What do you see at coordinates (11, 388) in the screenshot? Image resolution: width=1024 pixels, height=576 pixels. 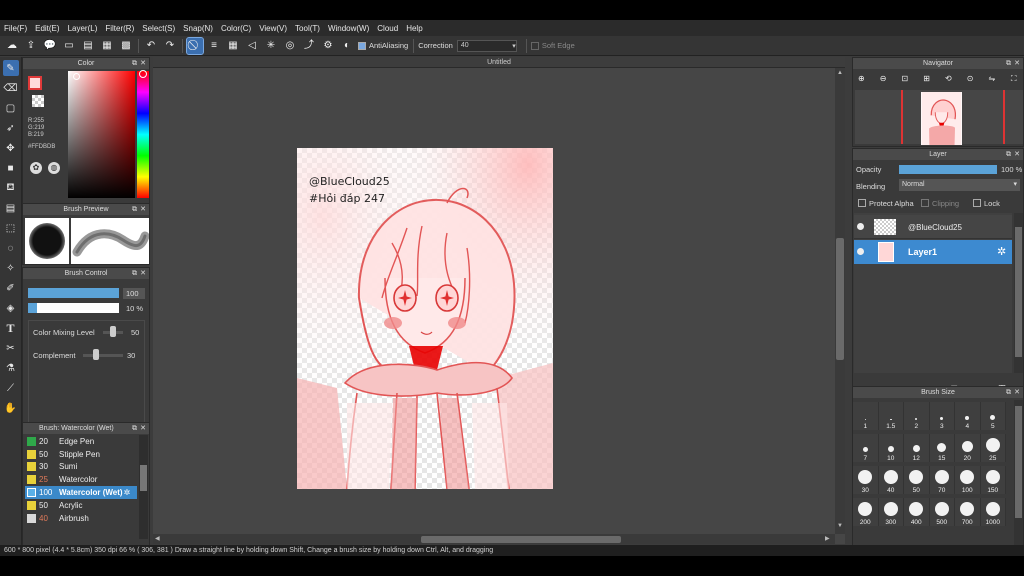 I see `dropper-alt-icon: ⟋` at bounding box center [11, 388].